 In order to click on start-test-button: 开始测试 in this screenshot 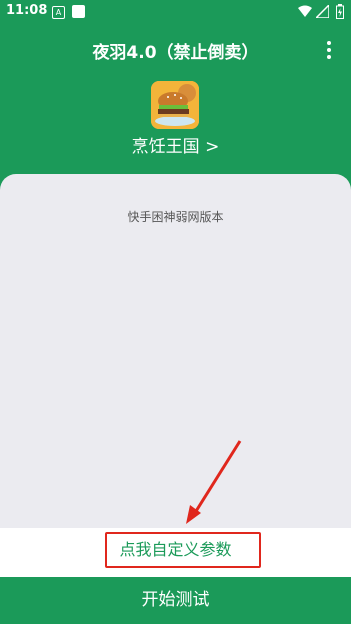, I will do `click(175, 600)`.